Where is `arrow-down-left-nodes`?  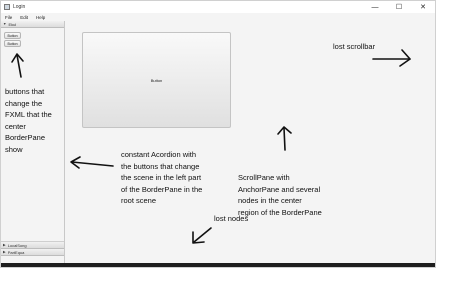 arrow-down-left-nodes is located at coordinates (202, 235).